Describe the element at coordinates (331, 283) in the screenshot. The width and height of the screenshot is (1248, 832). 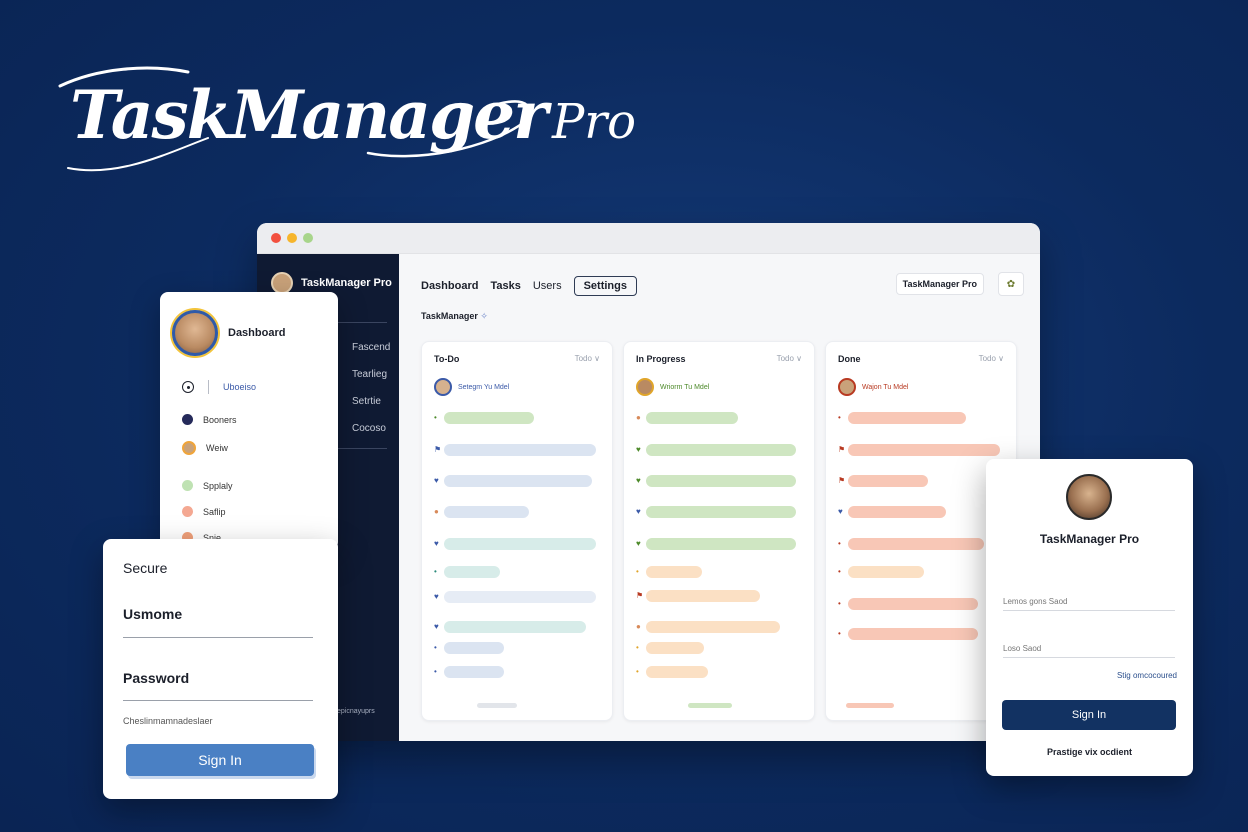
I see `sidebar-brand: TaskManager Pro` at that location.